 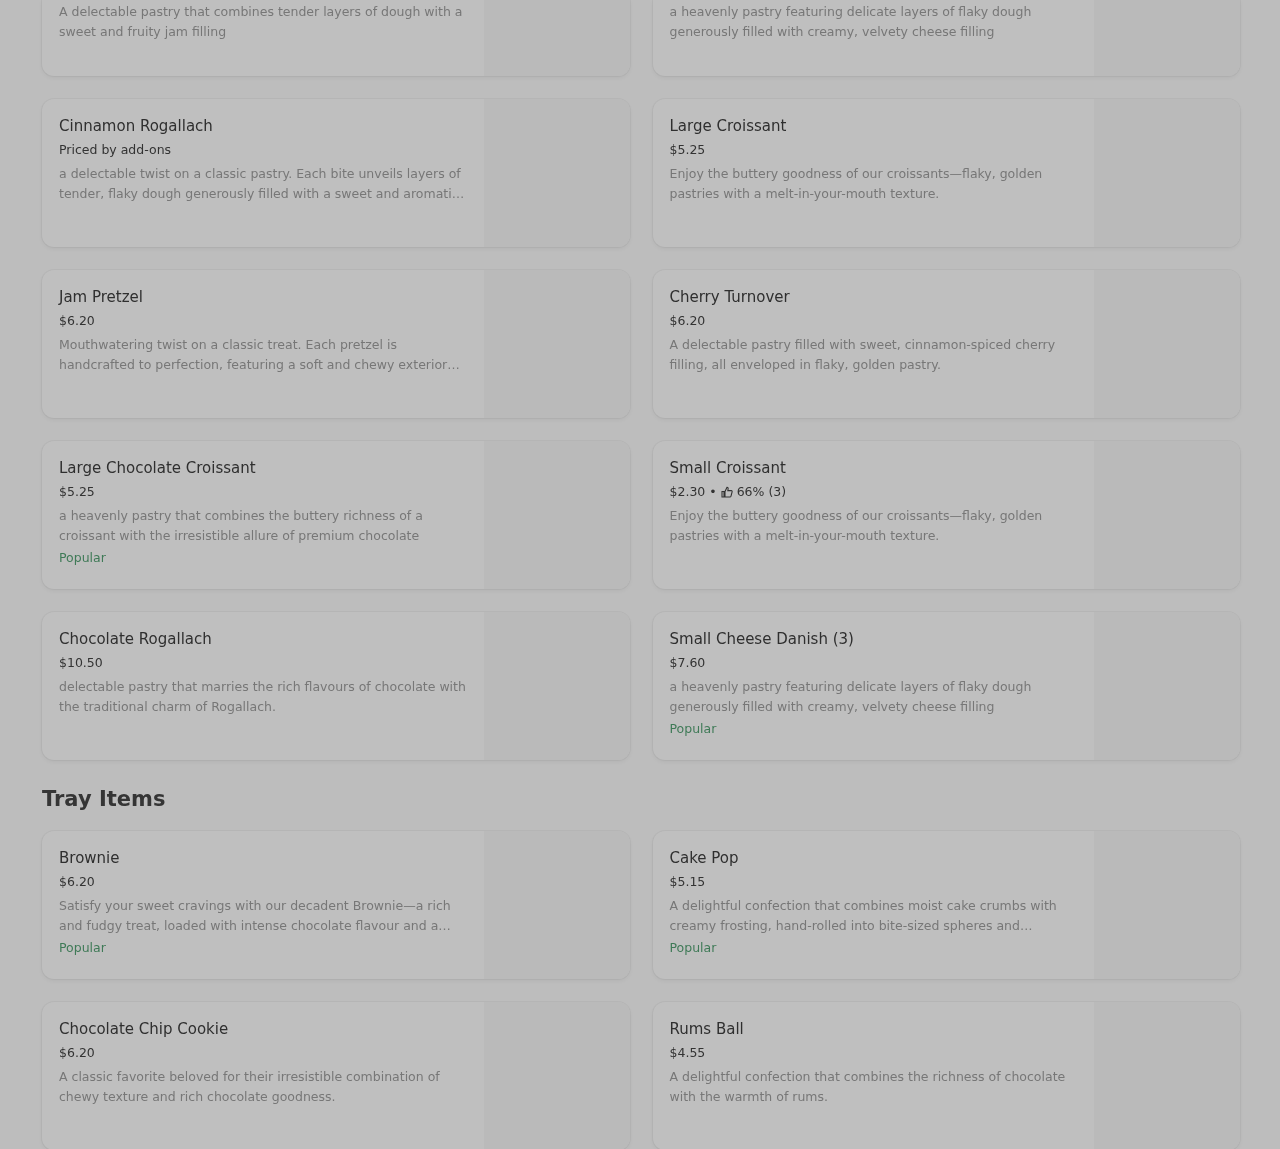 I want to click on item-price: Priced by add-ons, so click(x=115, y=150).